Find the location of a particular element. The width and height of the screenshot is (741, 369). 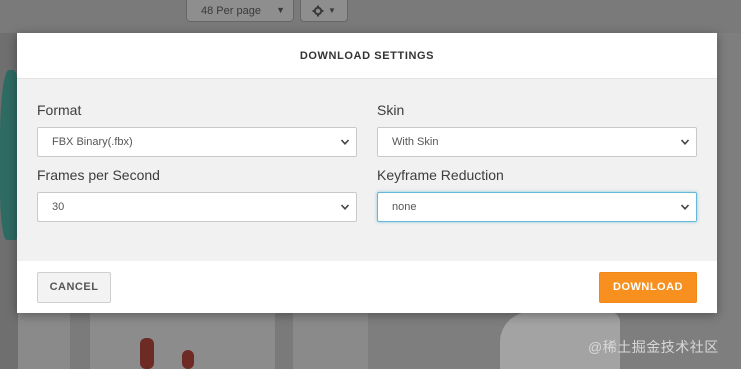

format-value: FBX Binary(.fbx) is located at coordinates (92, 142).